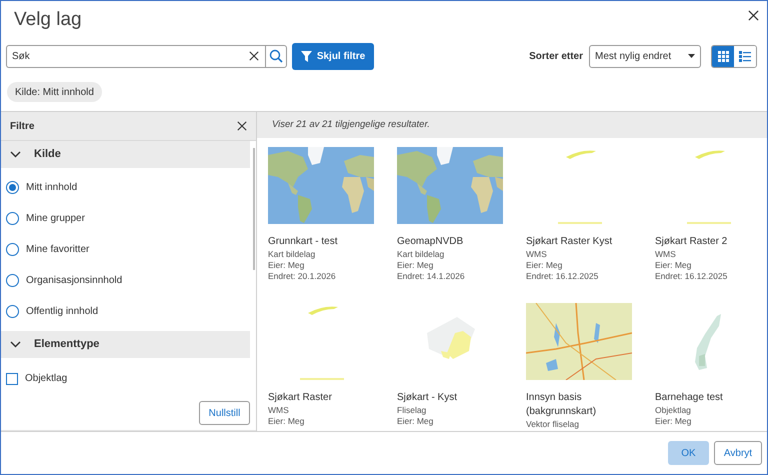 This screenshot has width=768, height=475. Describe the element at coordinates (562, 405) in the screenshot. I see `card-title: Innsyn basis (bakgrunnskart)` at that location.